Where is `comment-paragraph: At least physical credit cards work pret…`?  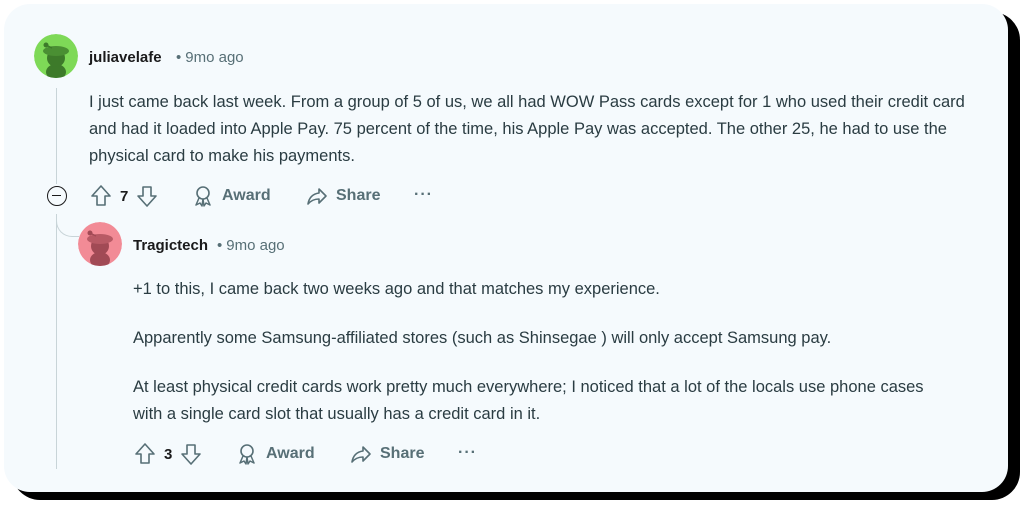 comment-paragraph: At least physical credit cards work pret… is located at coordinates (528, 400).